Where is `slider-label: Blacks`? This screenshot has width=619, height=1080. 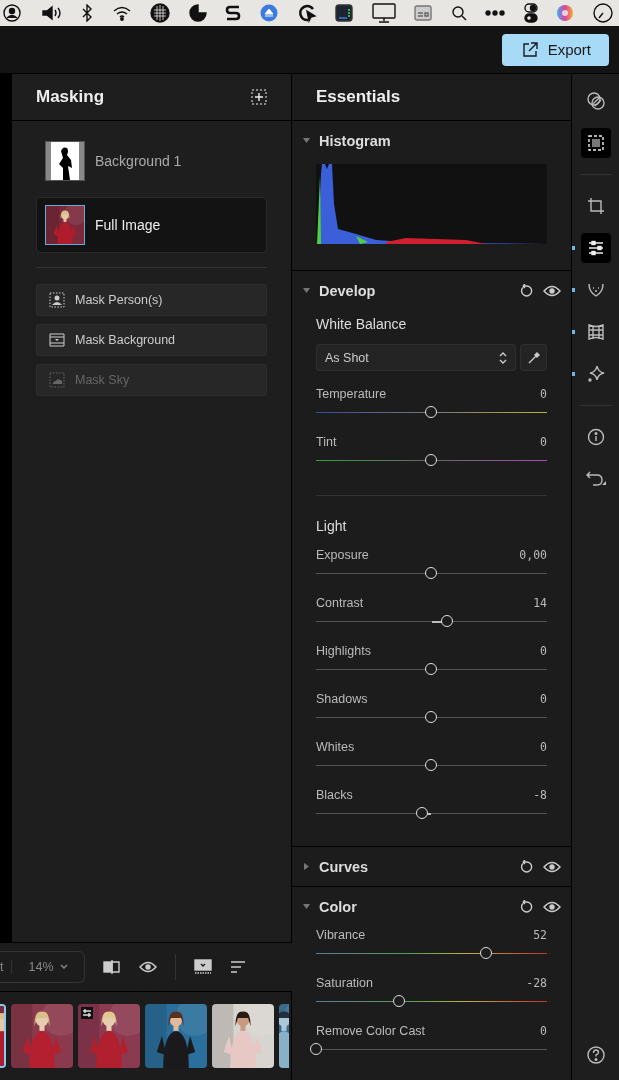 slider-label: Blacks is located at coordinates (334, 795).